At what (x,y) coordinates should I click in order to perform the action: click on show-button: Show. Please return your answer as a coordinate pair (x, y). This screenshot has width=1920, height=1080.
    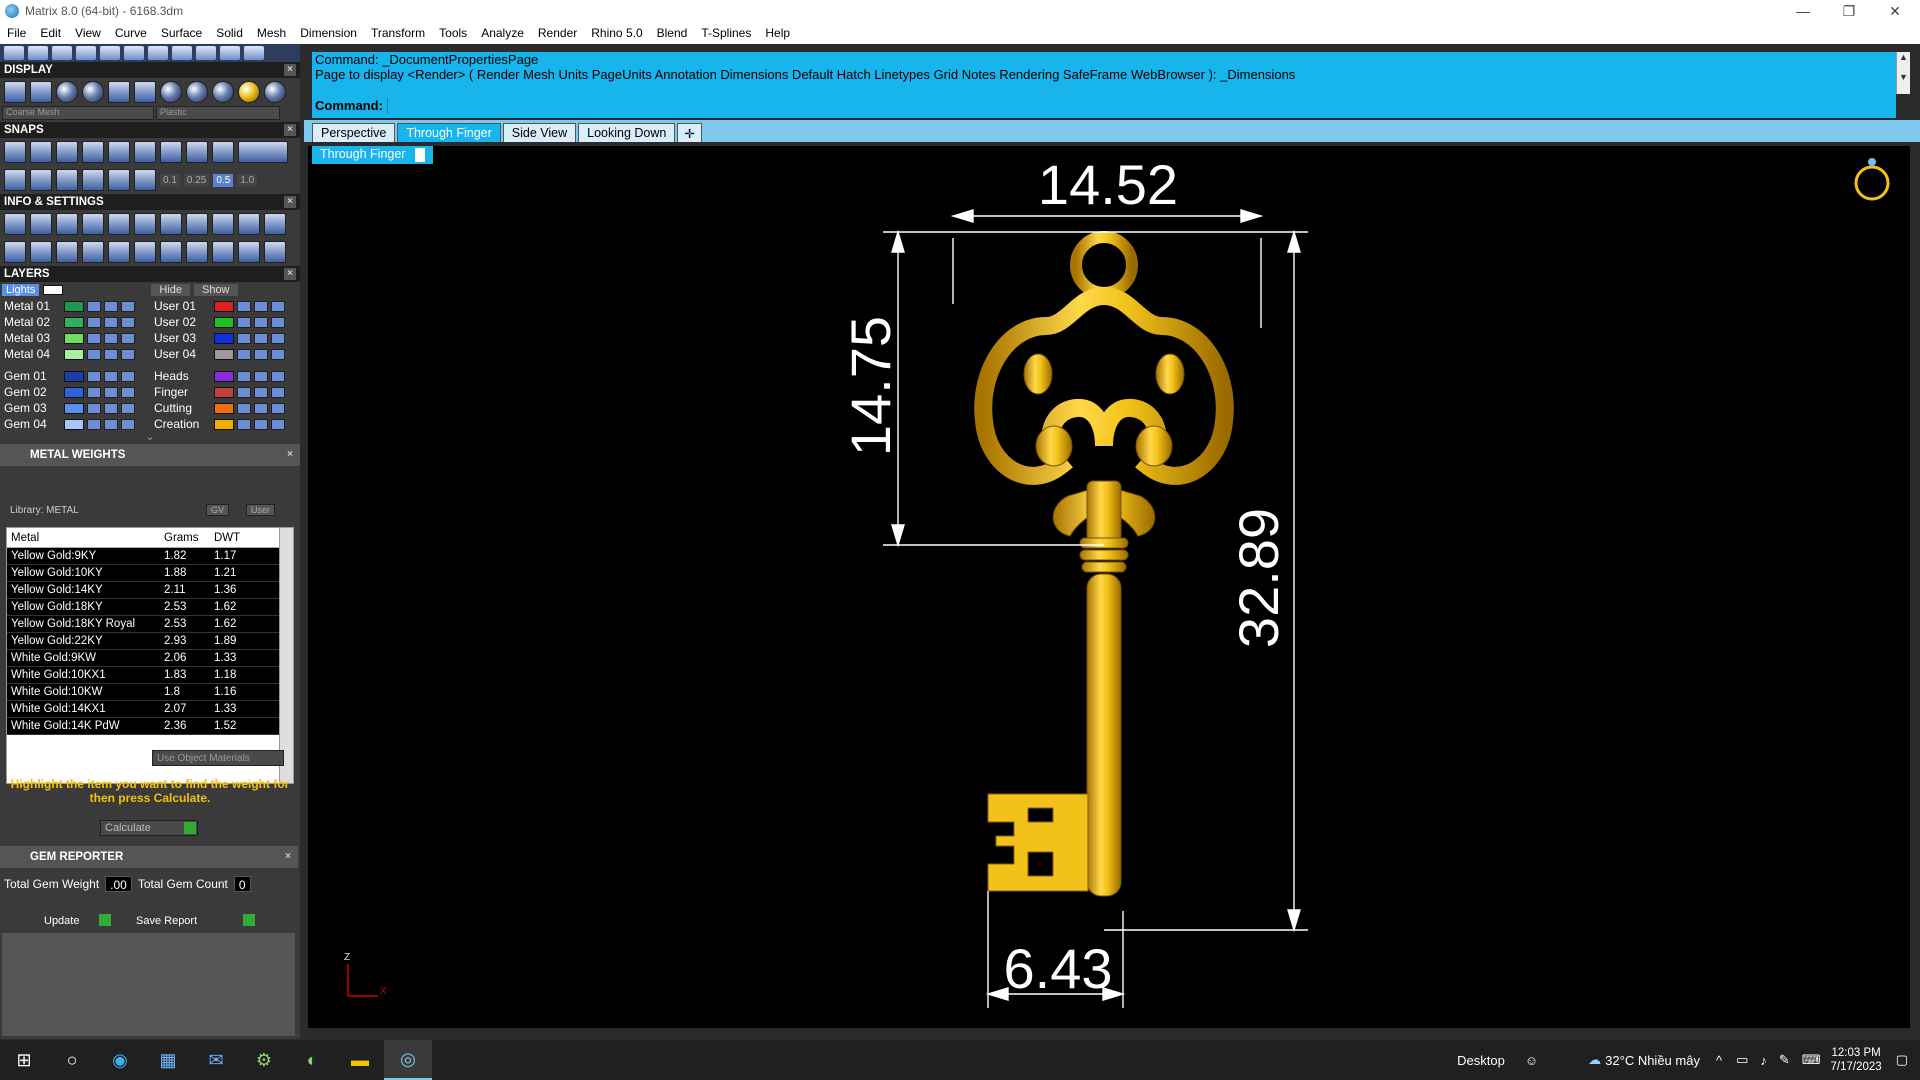
    Looking at the image, I should click on (215, 290).